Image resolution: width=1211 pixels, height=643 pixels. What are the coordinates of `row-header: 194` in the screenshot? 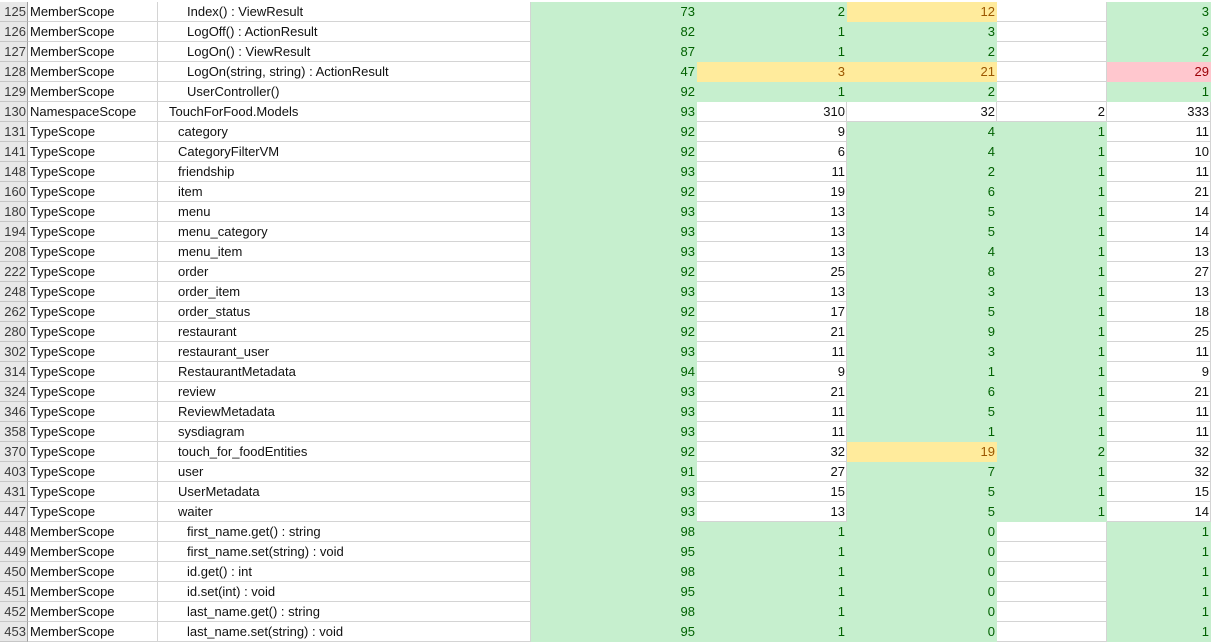 It's located at (14, 232).